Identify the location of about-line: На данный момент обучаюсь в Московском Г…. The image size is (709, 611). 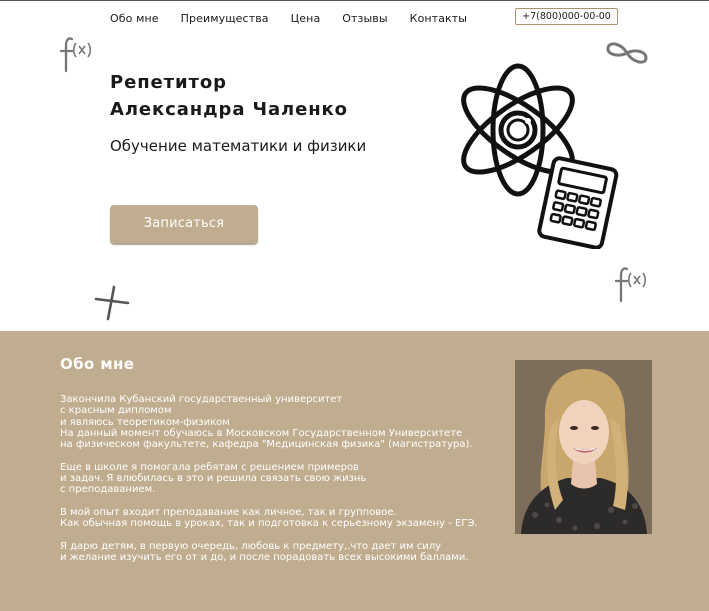
(261, 433).